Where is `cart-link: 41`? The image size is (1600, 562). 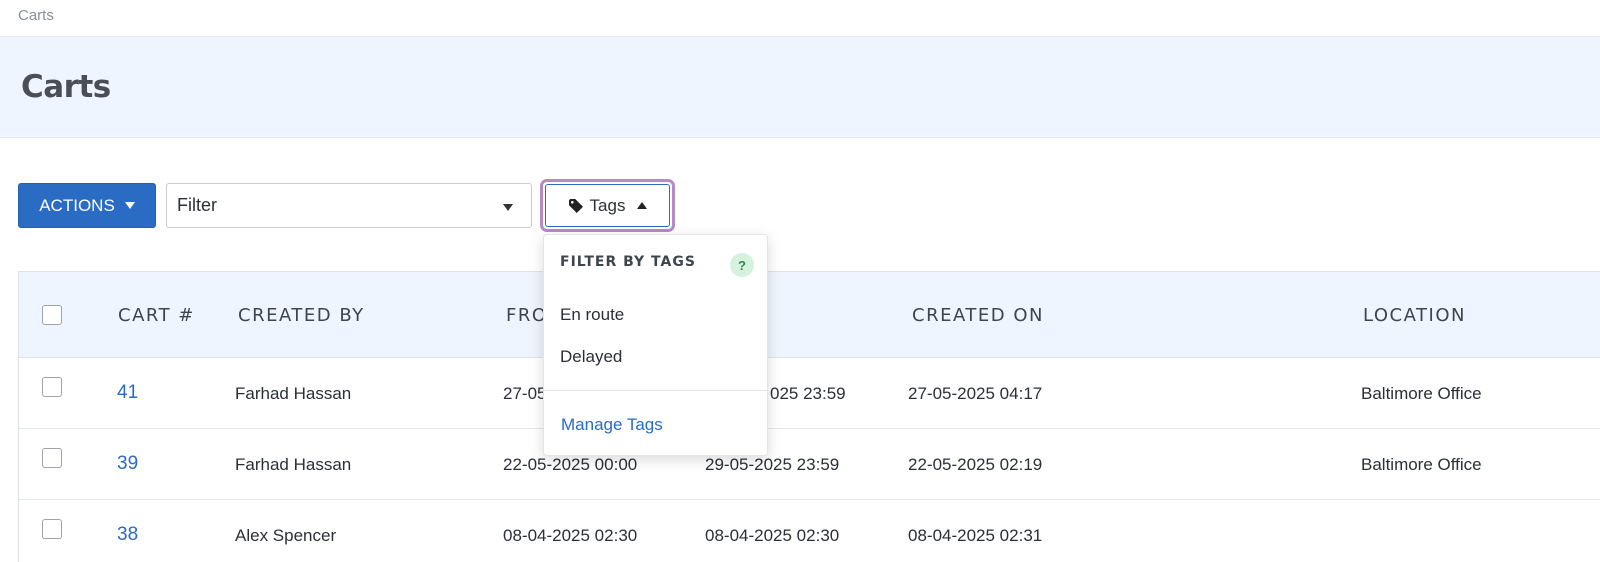 cart-link: 41 is located at coordinates (127, 393).